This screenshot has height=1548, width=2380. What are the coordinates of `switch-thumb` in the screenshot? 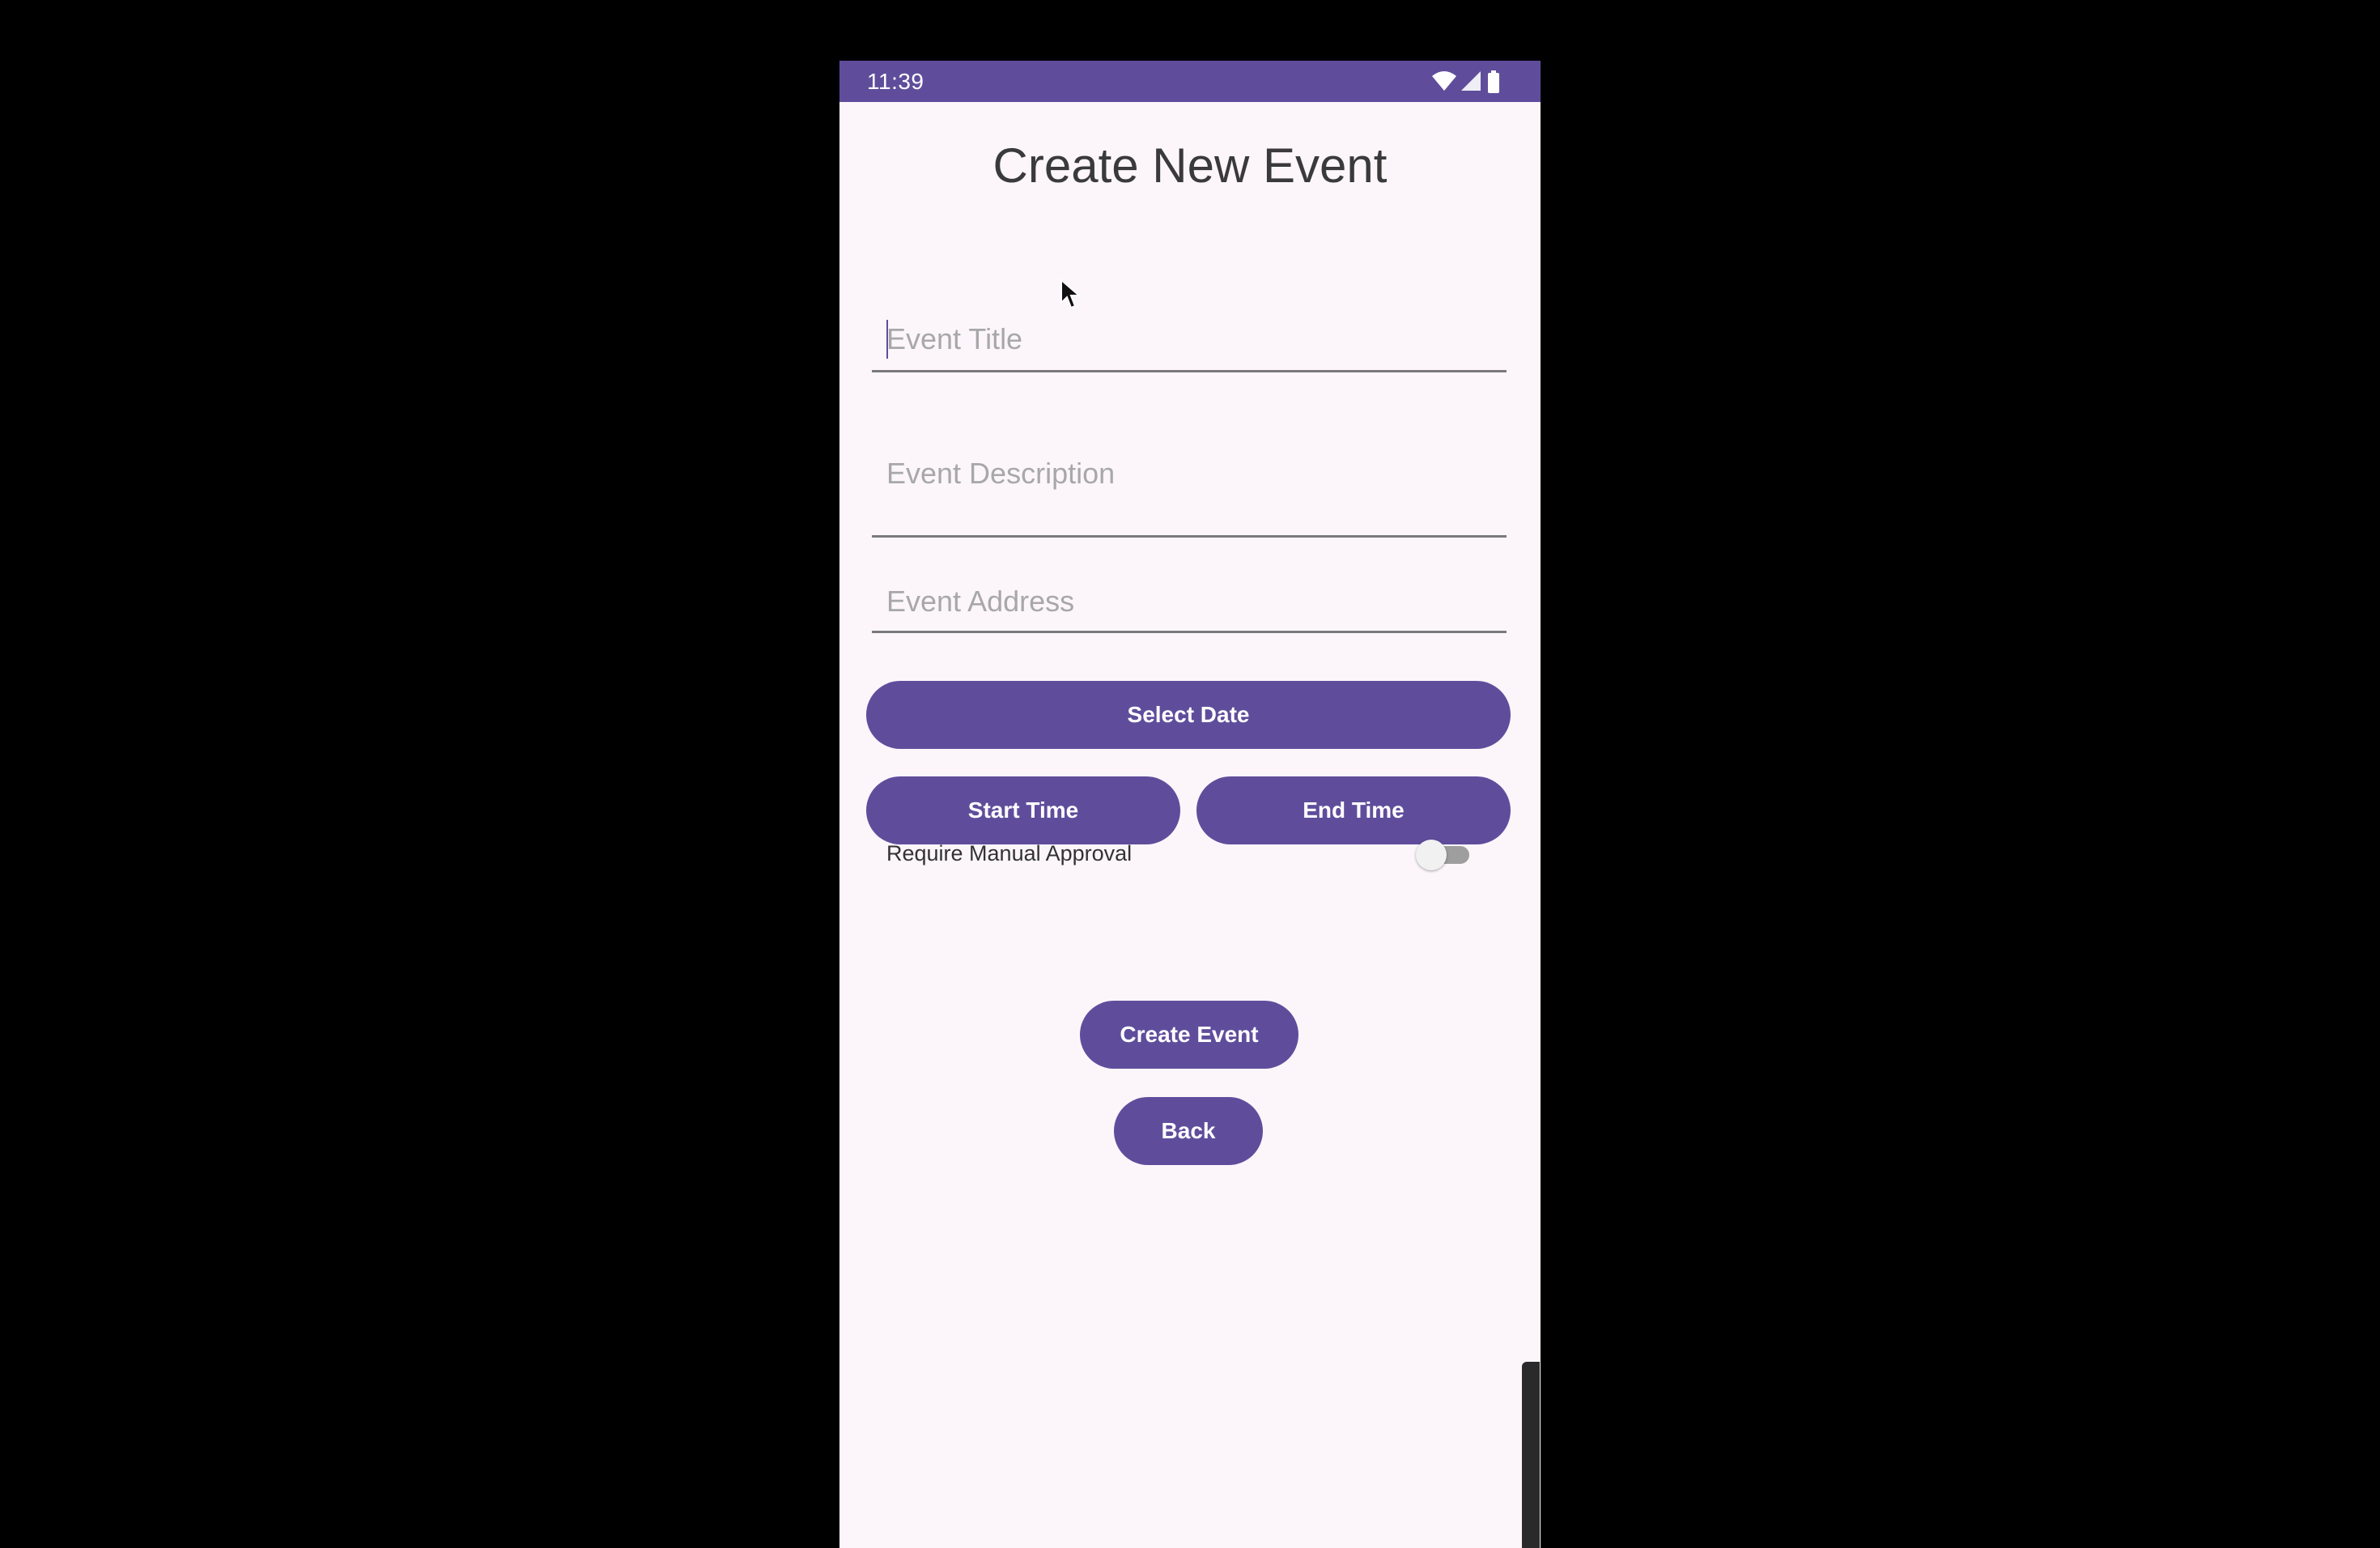 It's located at (1432, 855).